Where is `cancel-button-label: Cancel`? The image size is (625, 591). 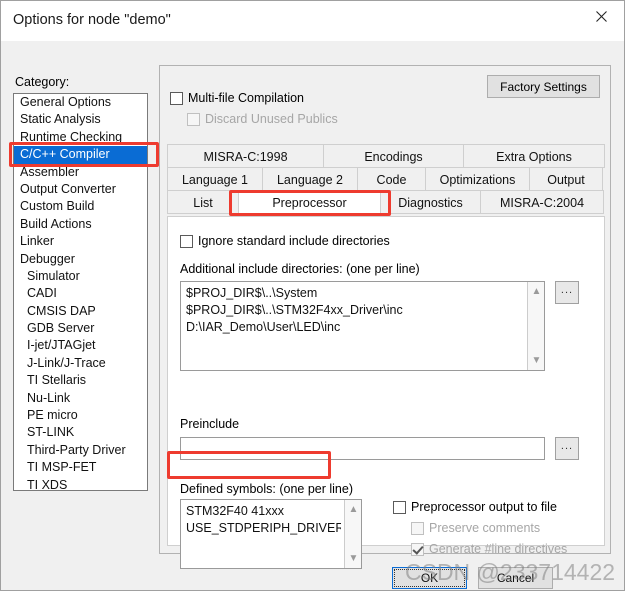
cancel-button-label: Cancel is located at coordinates (515, 578).